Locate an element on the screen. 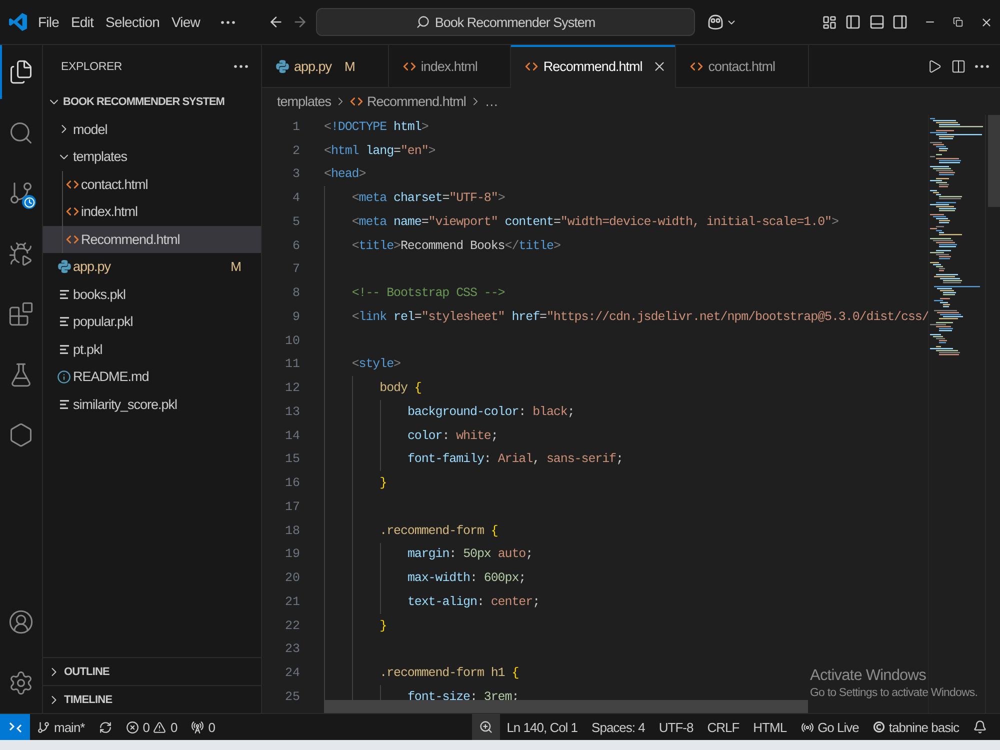  code-line: <meta charset="UTF-8"> is located at coordinates (428, 198).